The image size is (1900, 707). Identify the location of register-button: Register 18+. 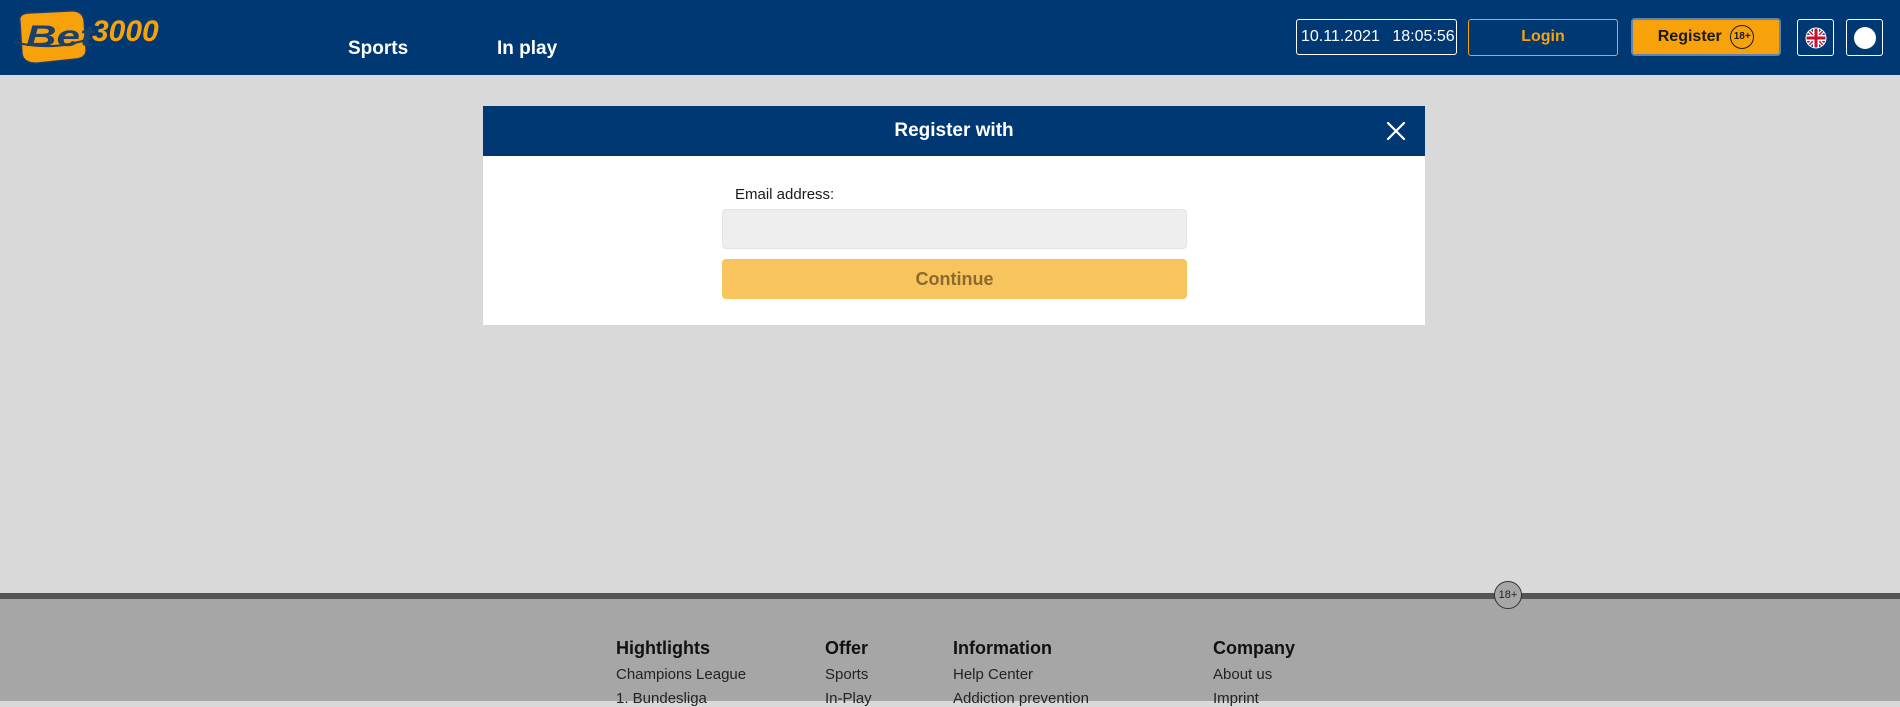
(1706, 37).